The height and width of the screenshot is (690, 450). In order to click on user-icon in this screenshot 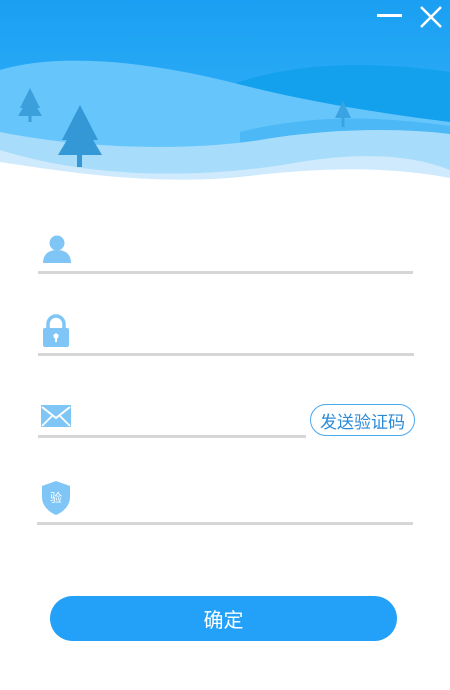, I will do `click(57, 249)`.